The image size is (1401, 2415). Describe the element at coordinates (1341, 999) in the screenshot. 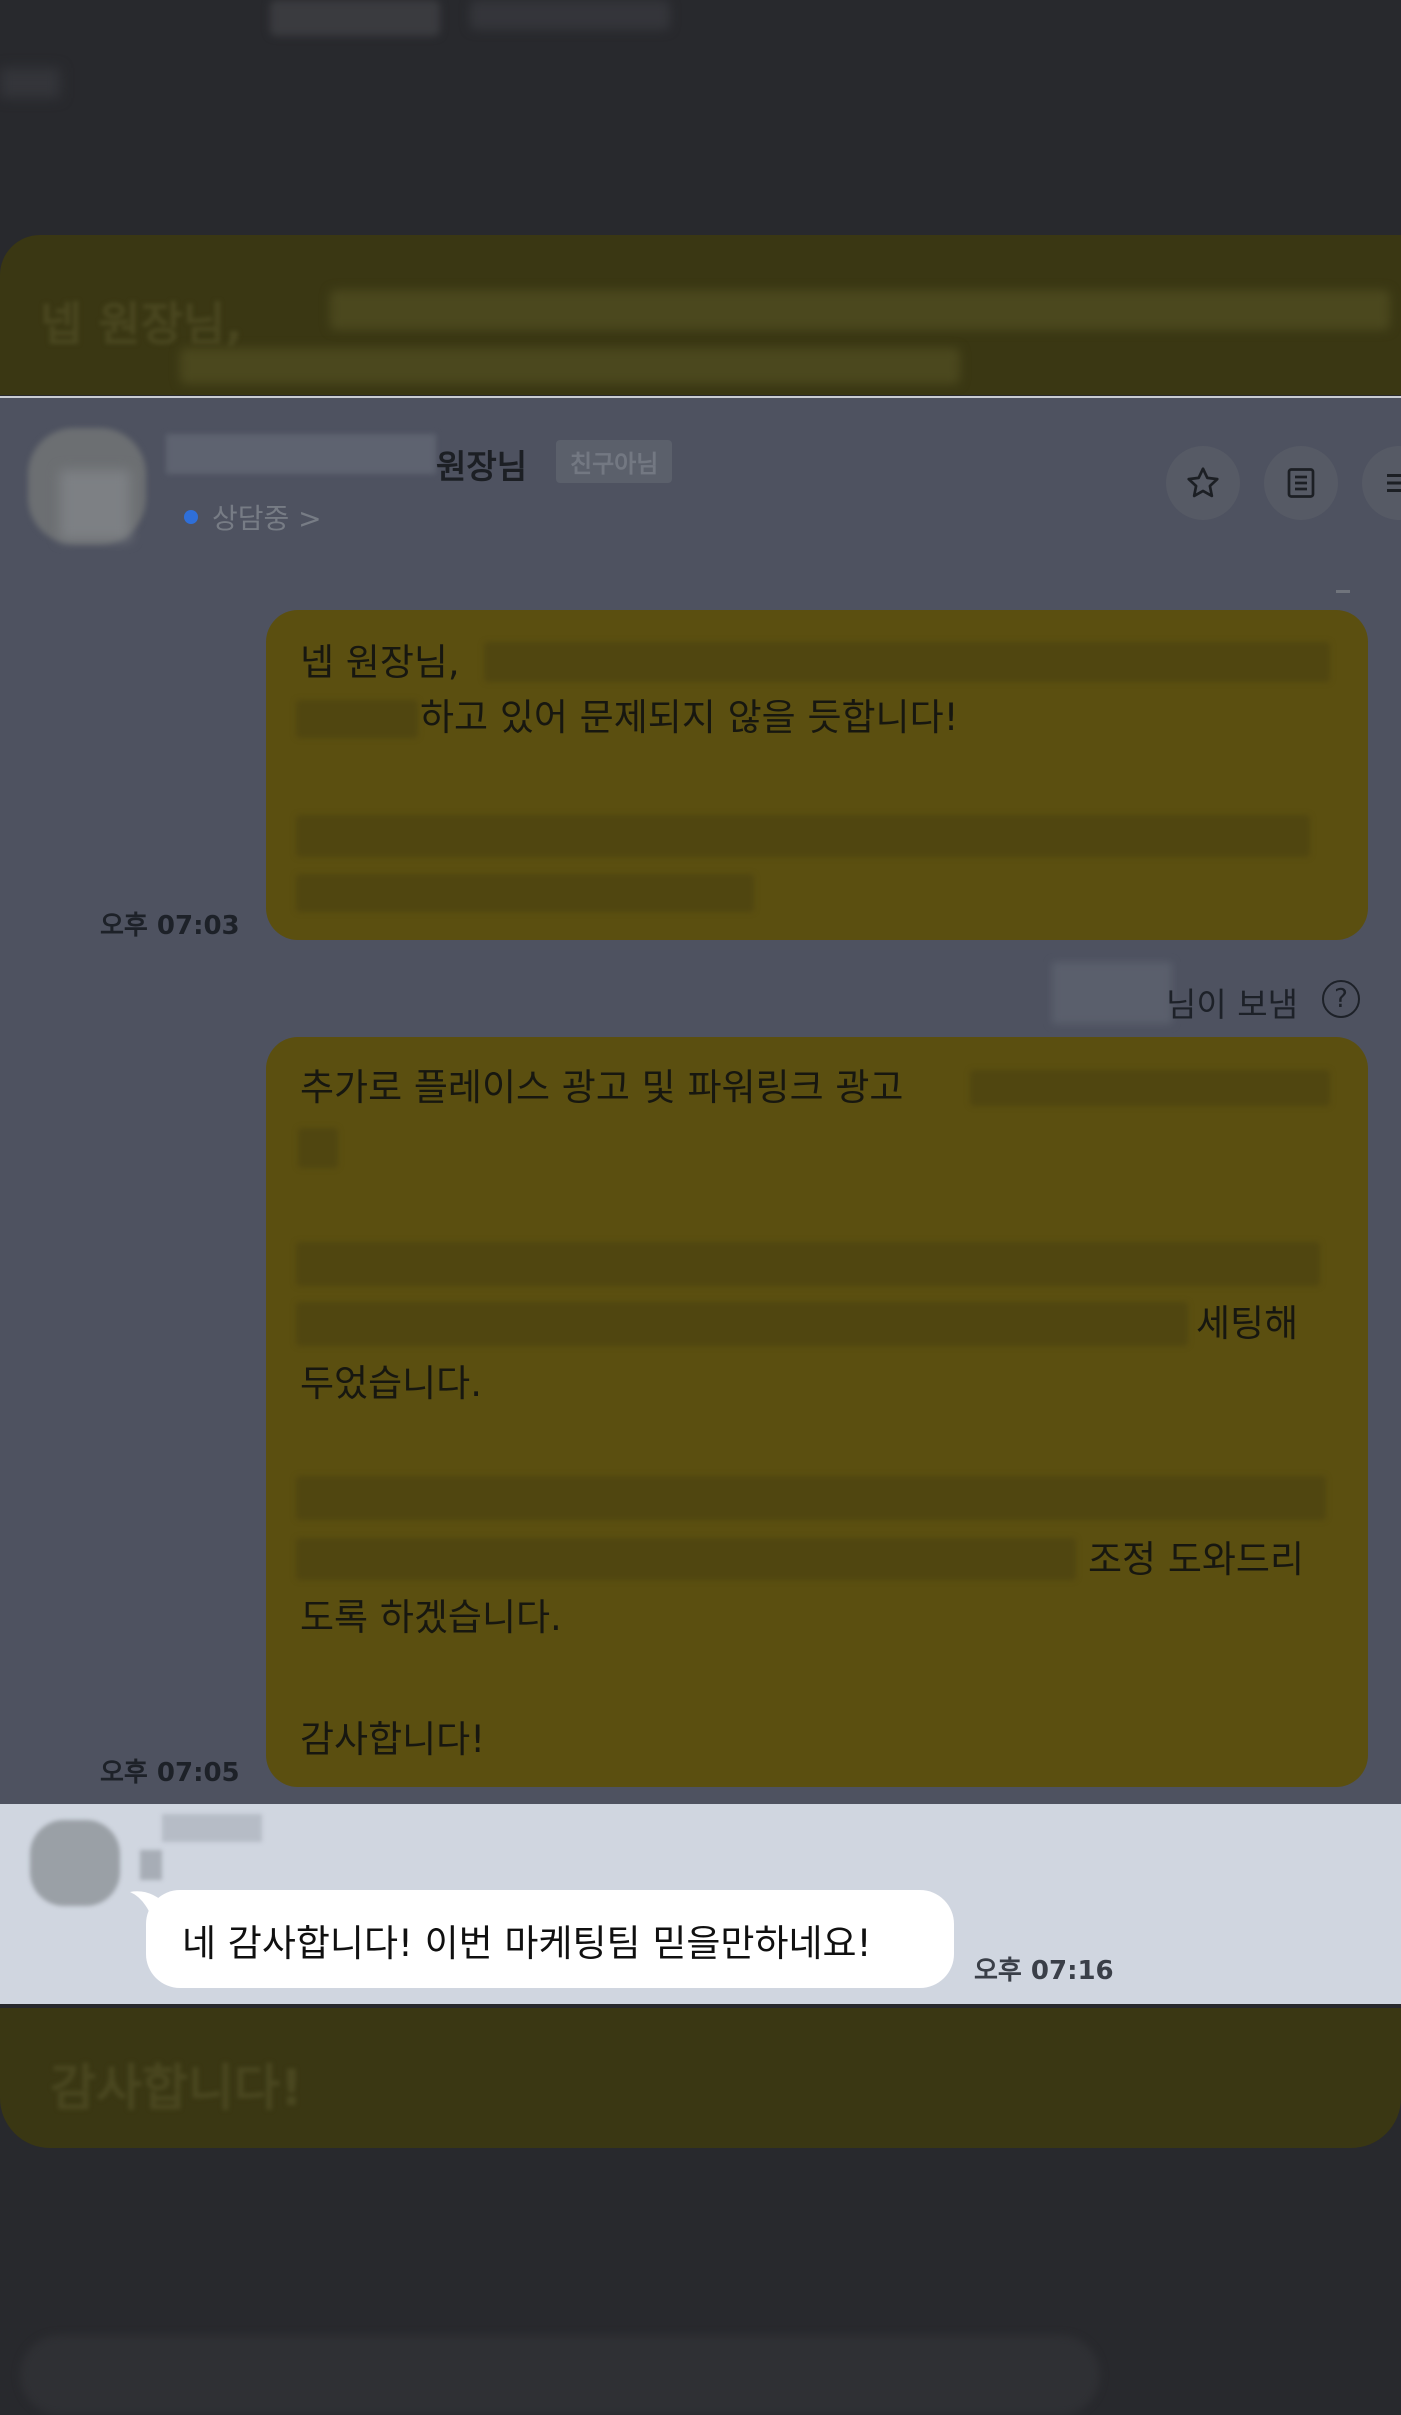

I see `help-icon: ?` at that location.